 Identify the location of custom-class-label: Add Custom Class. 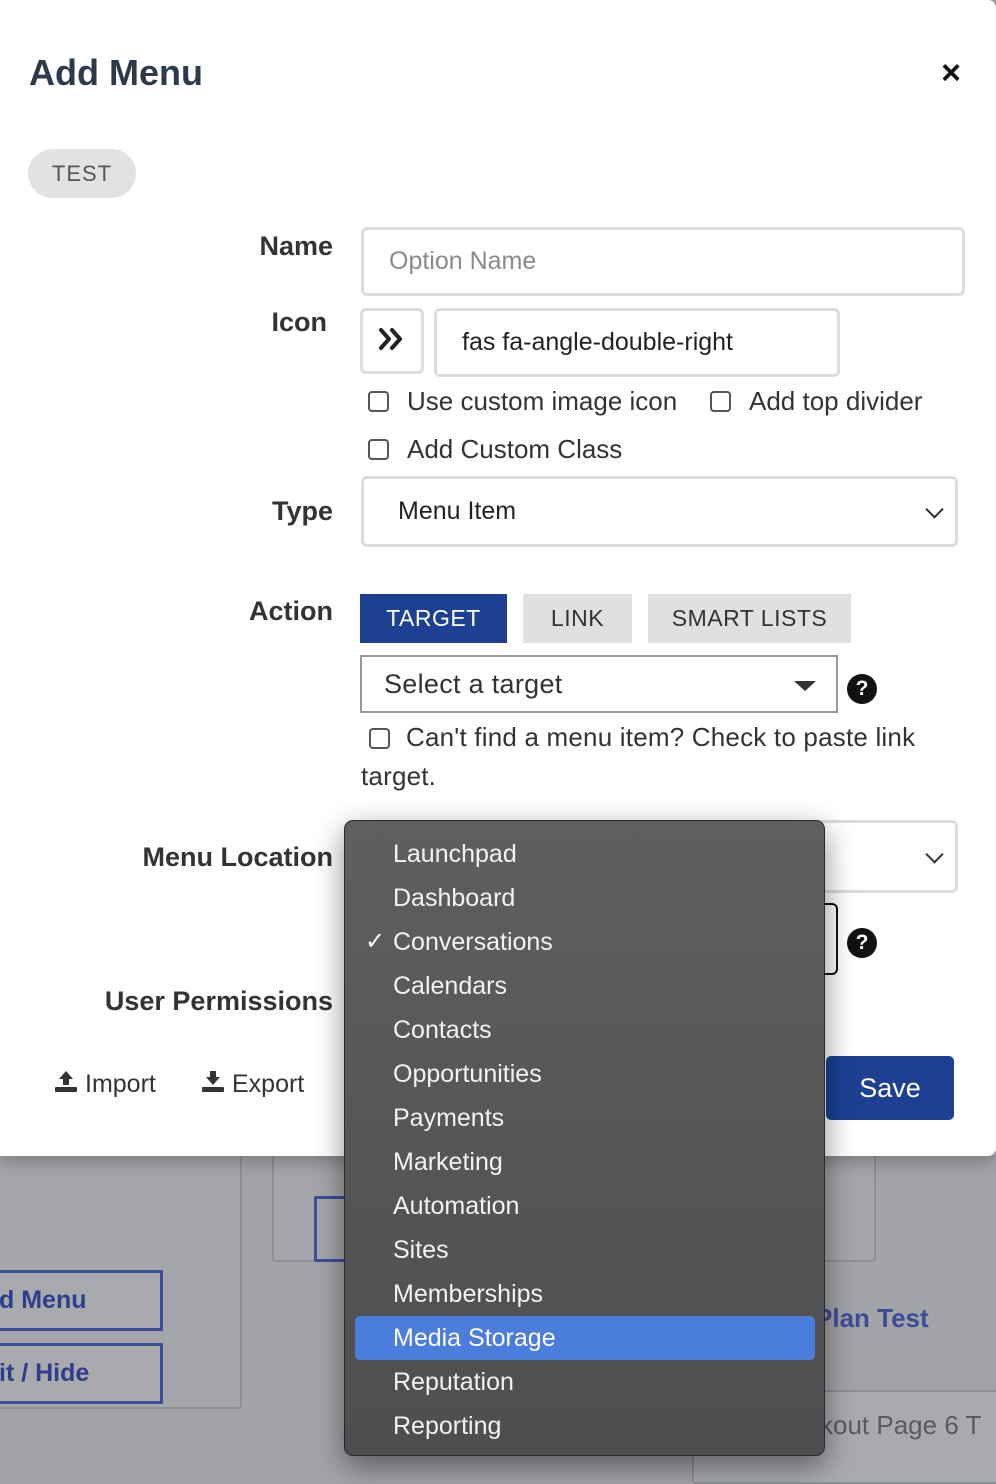
(515, 449).